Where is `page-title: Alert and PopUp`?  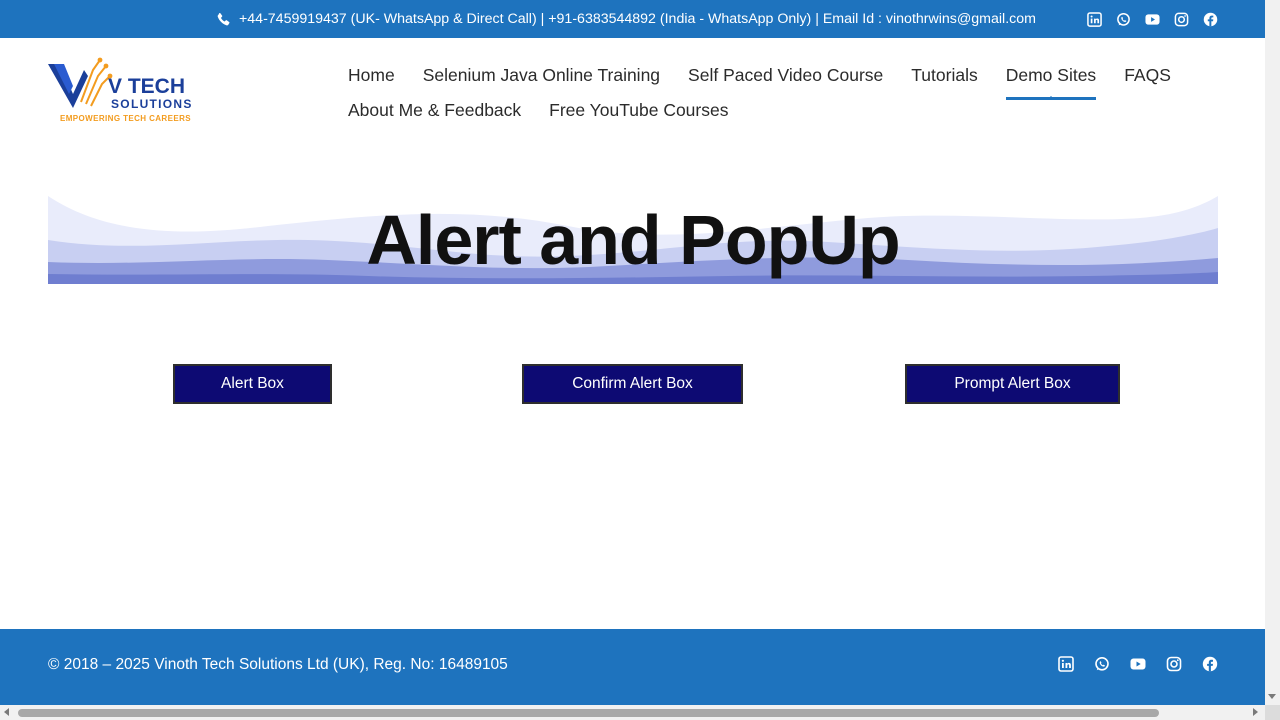 page-title: Alert and PopUp is located at coordinates (633, 240).